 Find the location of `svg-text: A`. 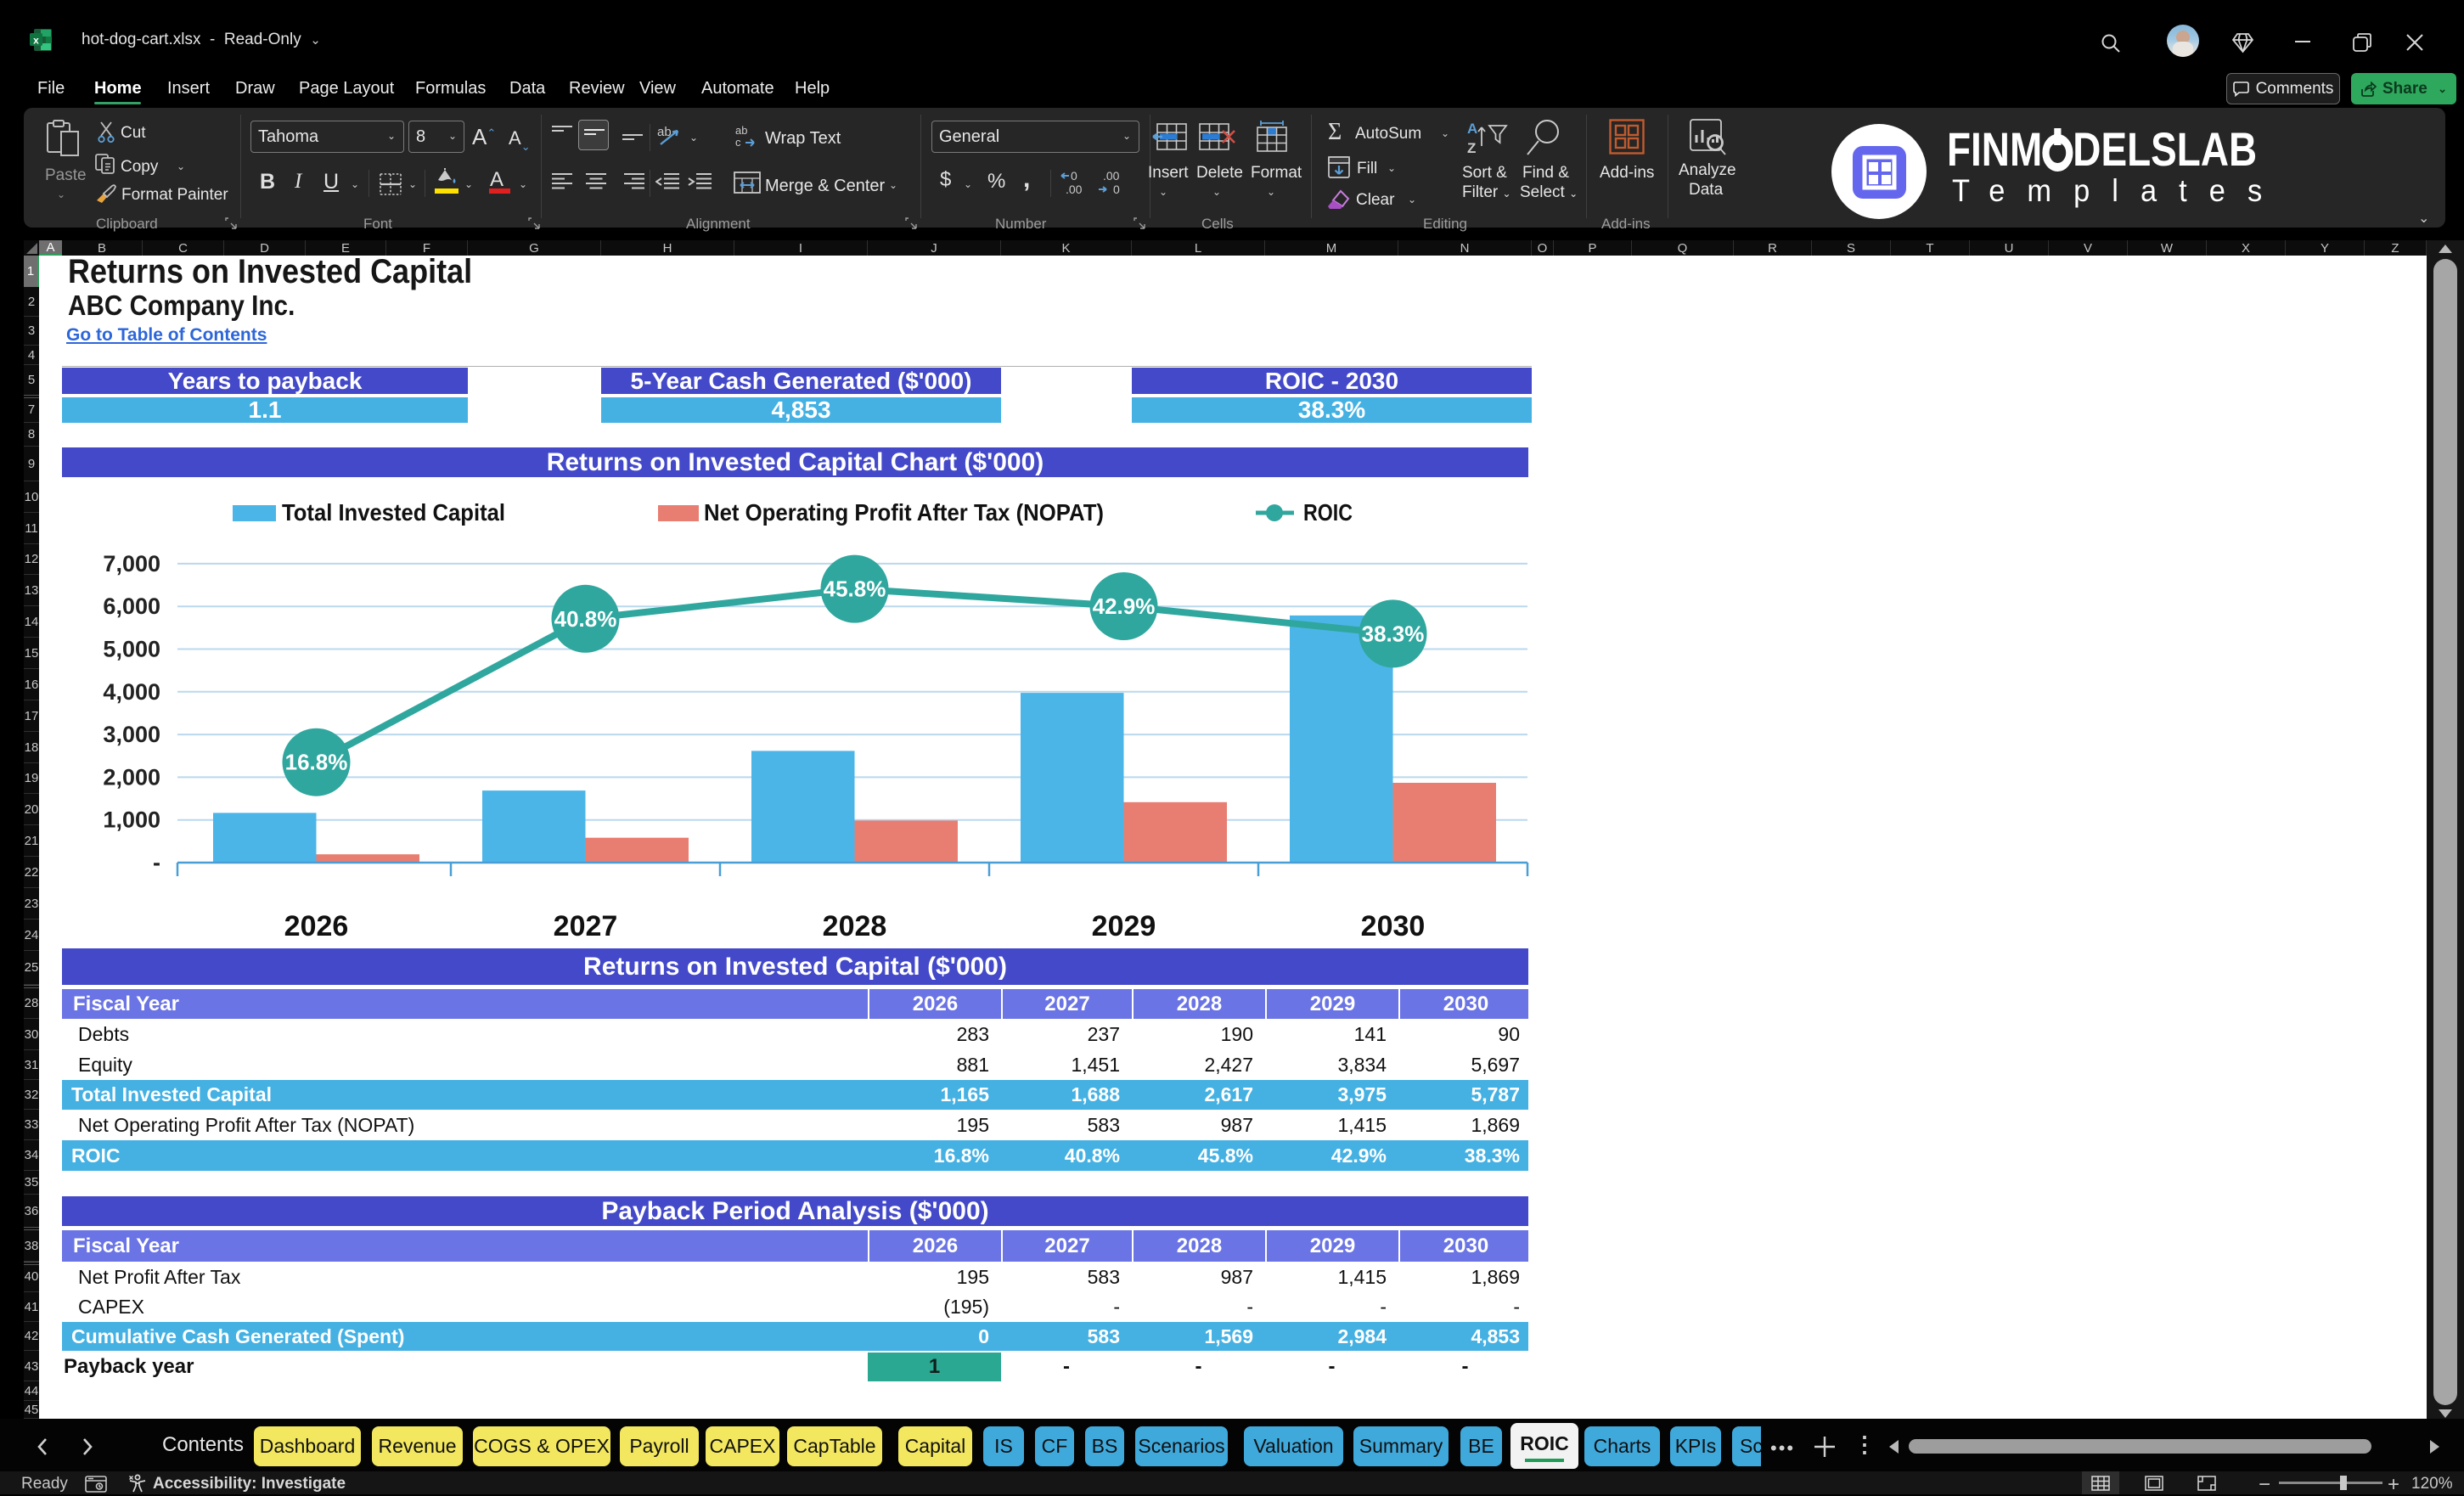

svg-text: A is located at coordinates (1472, 129).